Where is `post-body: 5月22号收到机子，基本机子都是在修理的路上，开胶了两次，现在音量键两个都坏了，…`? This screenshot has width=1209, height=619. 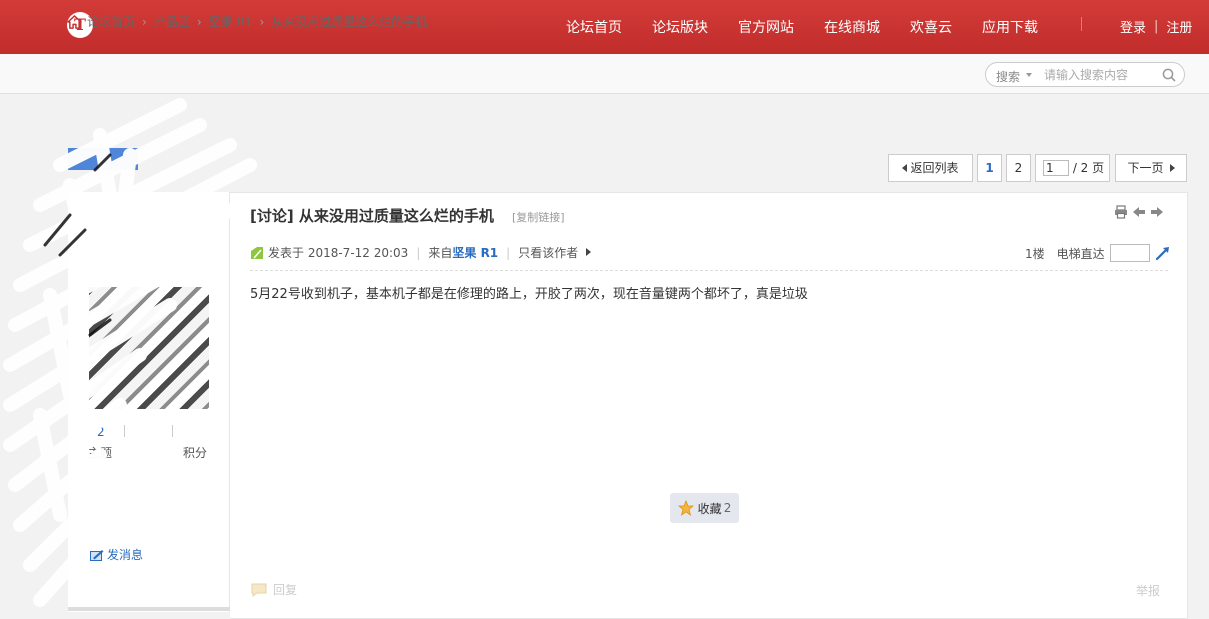
post-body: 5月22号收到机子，基本机子都是在修理的路上，开胶了两次，现在音量键两个都坏了，… is located at coordinates (529, 294).